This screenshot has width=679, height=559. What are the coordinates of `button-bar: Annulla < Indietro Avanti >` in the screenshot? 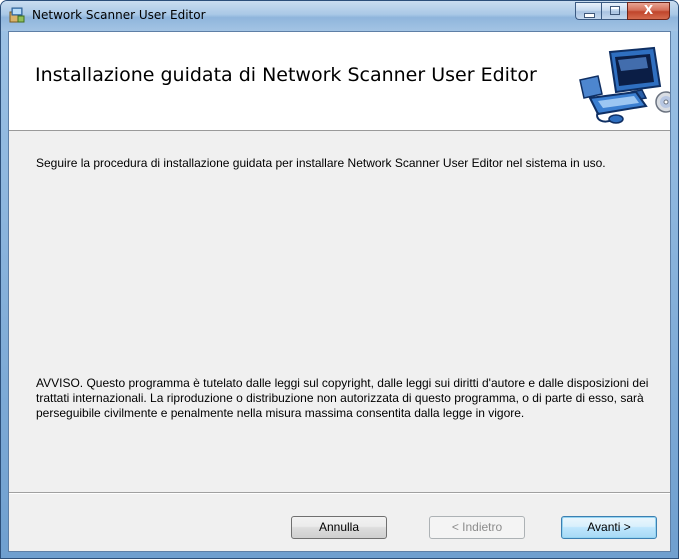 It's located at (339, 521).